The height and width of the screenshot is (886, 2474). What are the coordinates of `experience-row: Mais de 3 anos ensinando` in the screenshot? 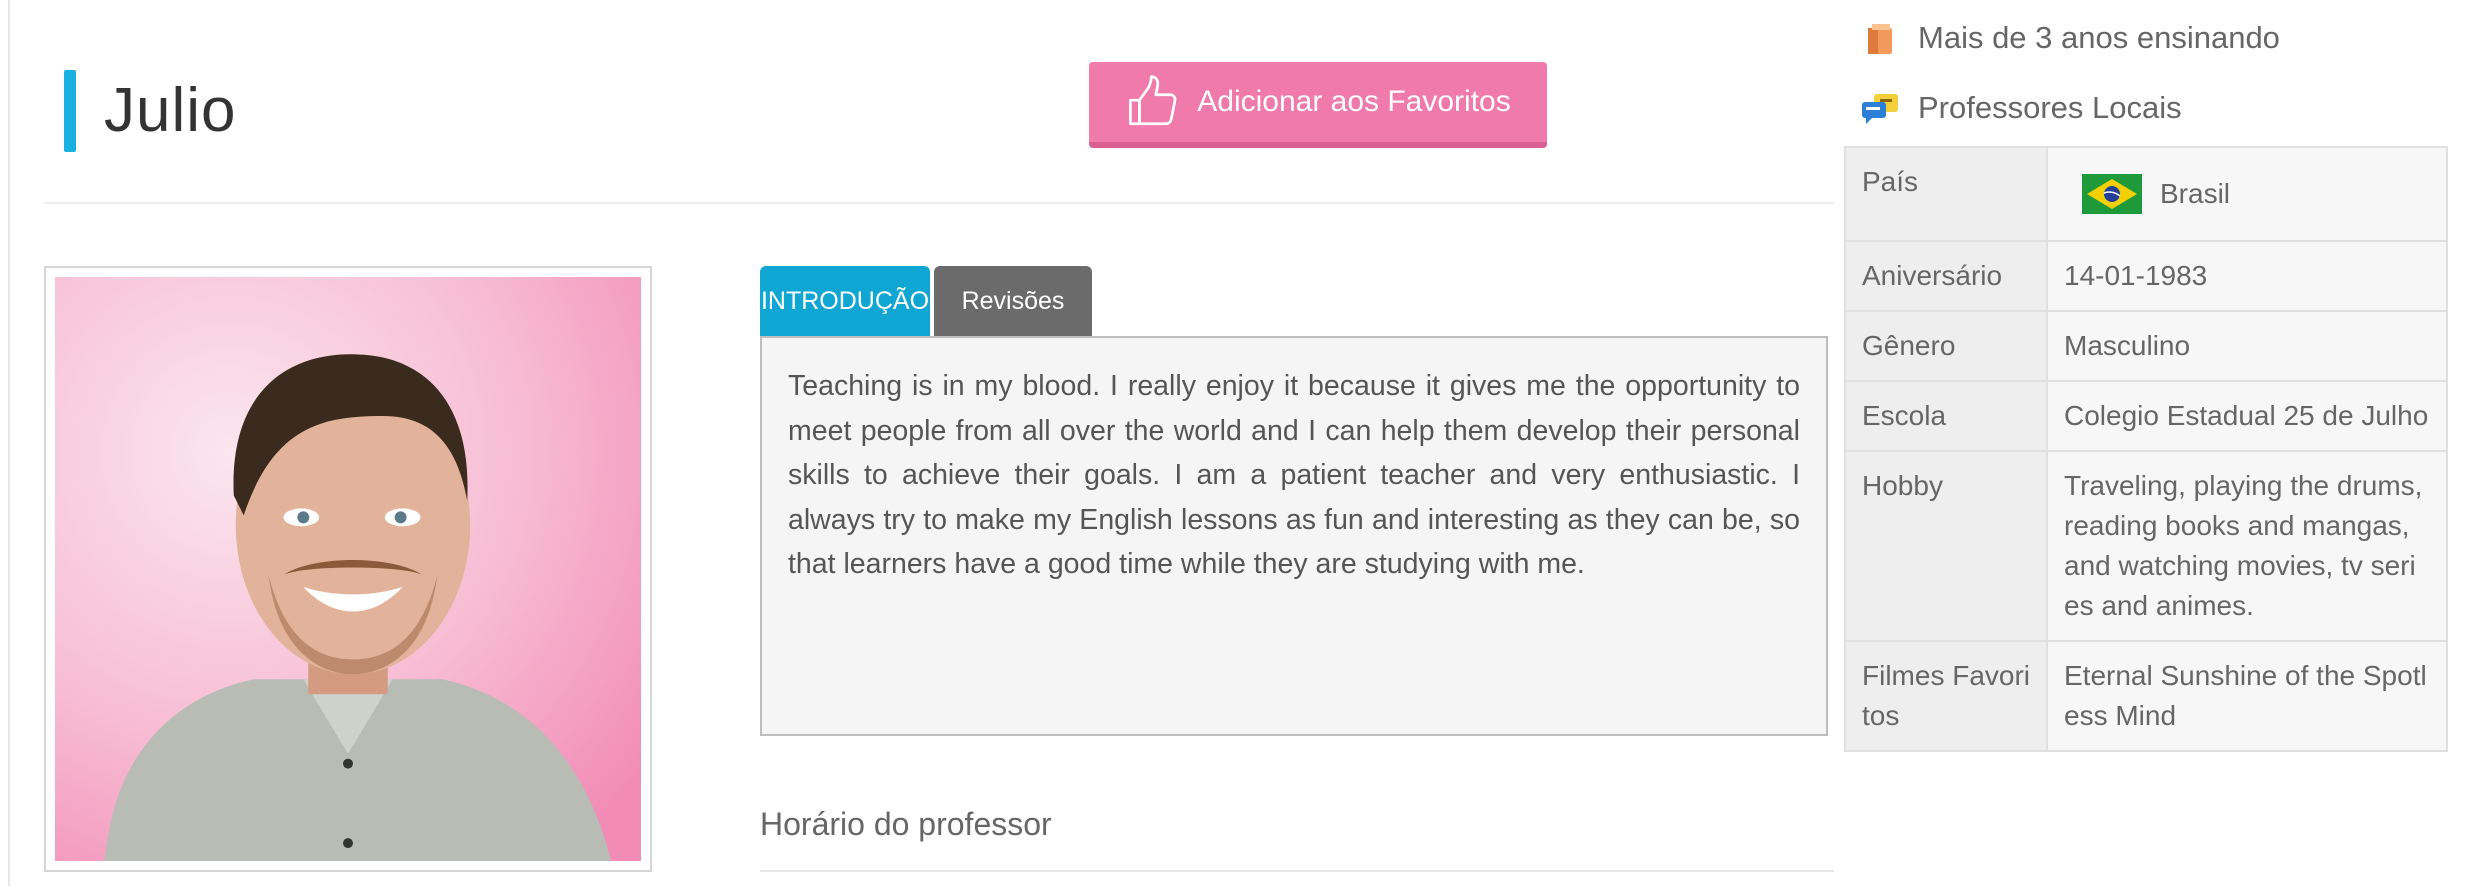 It's located at (2070, 38).